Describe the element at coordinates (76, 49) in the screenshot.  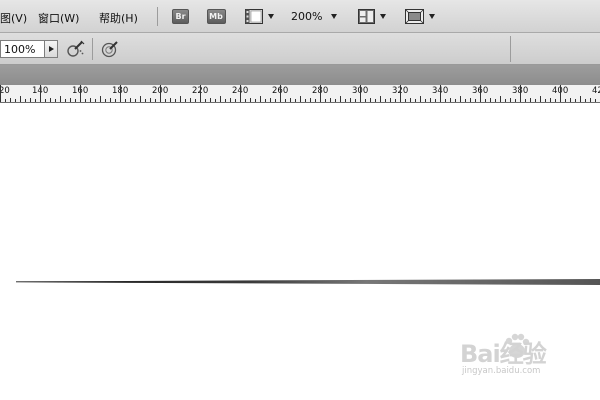
I see `airbrush-toggle-button` at that location.